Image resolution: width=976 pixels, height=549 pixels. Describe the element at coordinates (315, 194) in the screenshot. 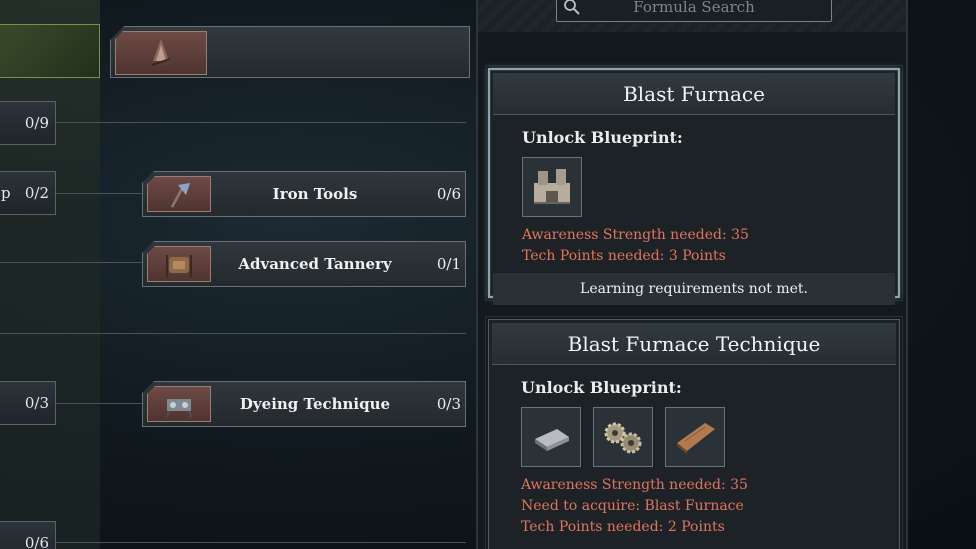

I see `node-label: Iron Tools` at that location.